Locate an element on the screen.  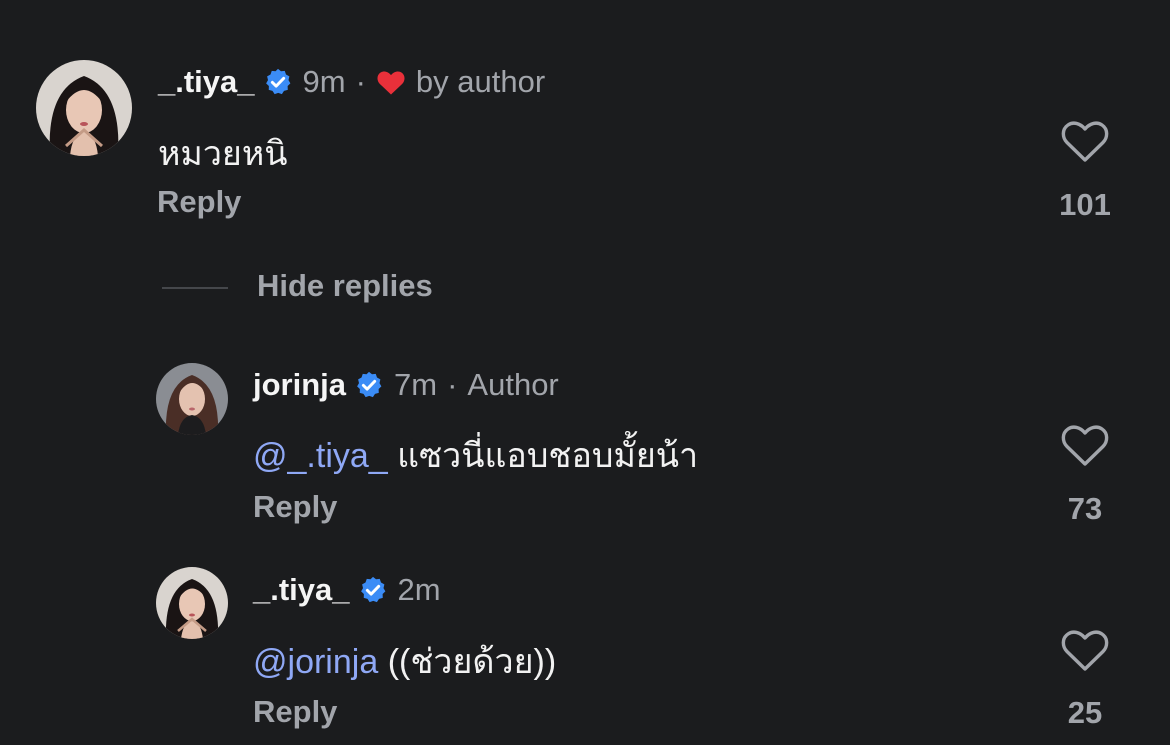
mention-link: @_.tiya_ is located at coordinates (320, 456).